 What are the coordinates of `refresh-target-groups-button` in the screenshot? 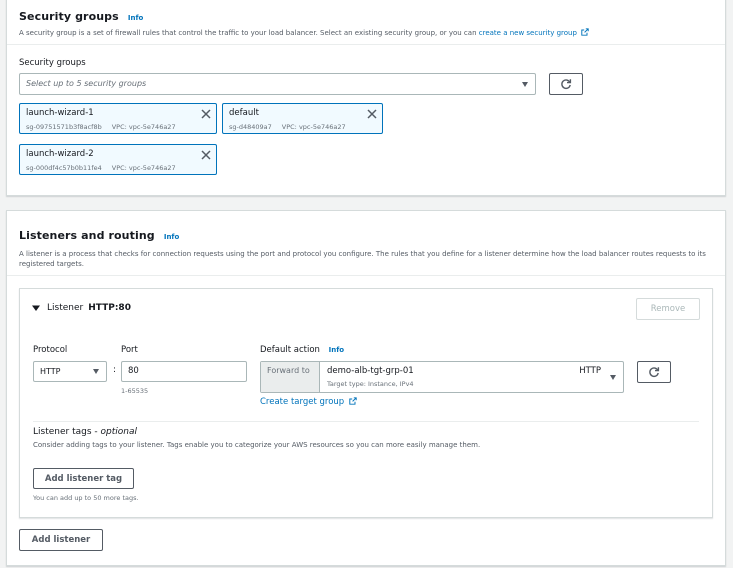 It's located at (654, 372).